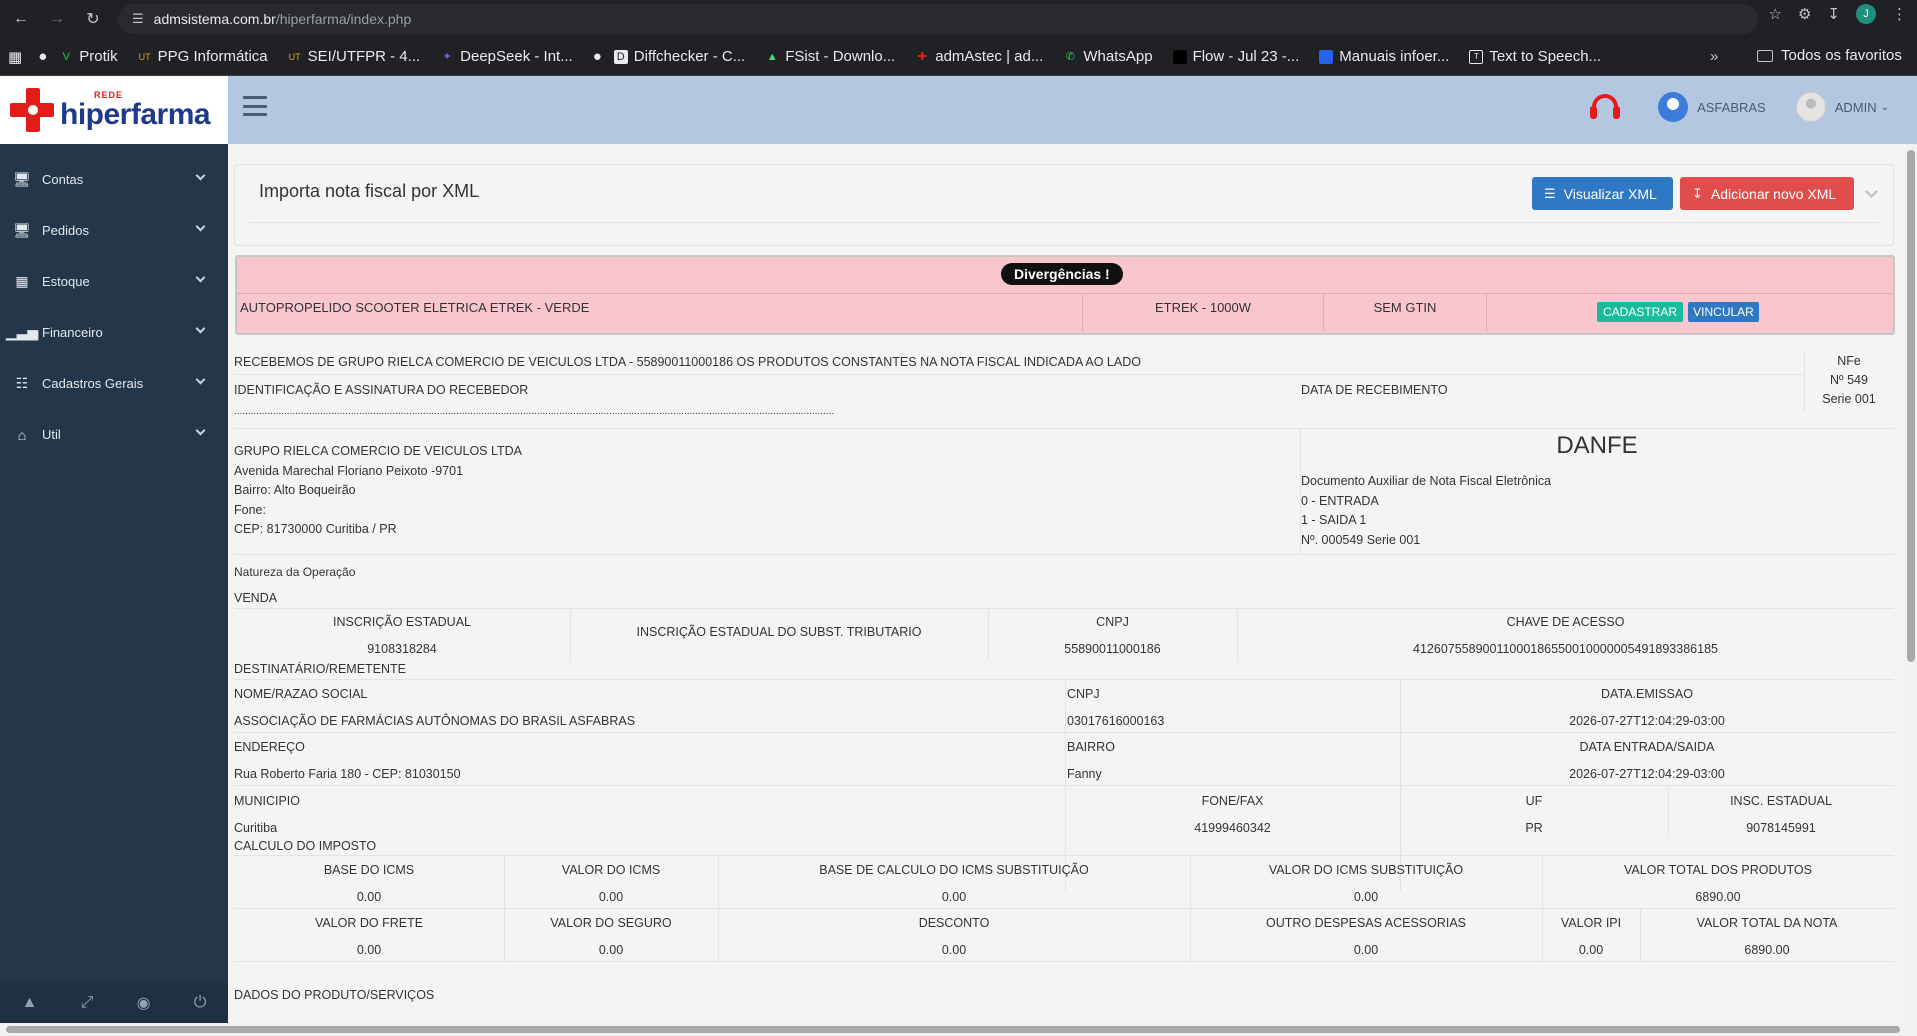 The image size is (1917, 1036). I want to click on emitter-address: Avenida Marechal Floriano Peixoto -9701, so click(349, 470).